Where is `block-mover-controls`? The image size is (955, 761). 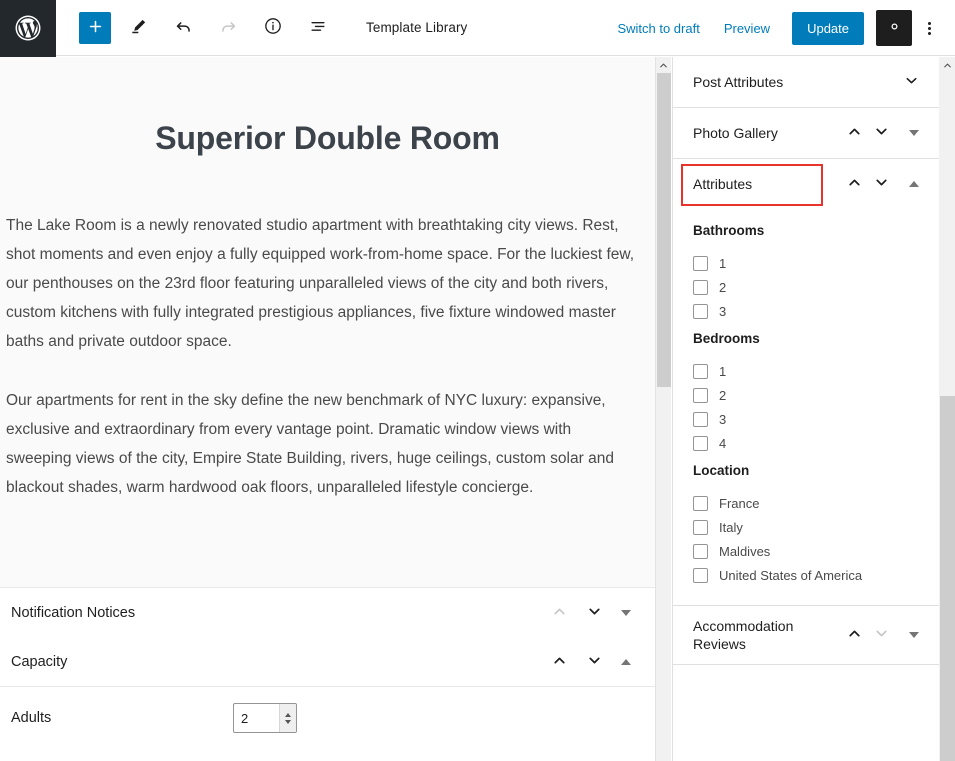 block-mover-controls is located at coordinates (577, 662).